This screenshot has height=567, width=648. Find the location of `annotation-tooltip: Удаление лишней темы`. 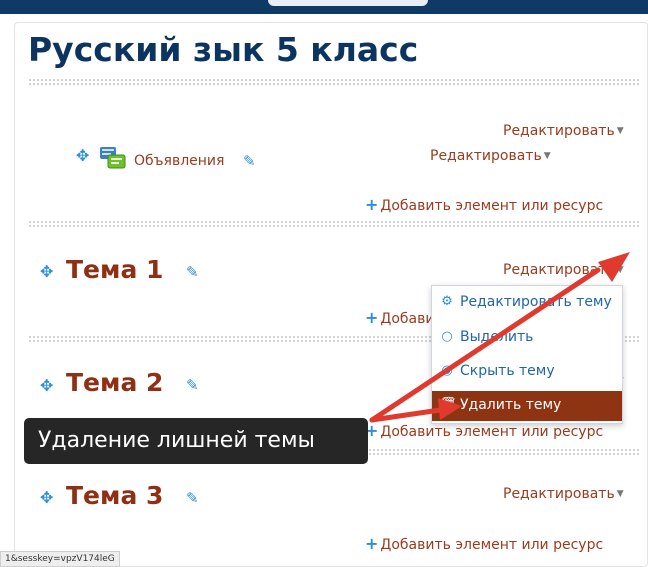

annotation-tooltip: Удаление лишней темы is located at coordinates (196, 441).